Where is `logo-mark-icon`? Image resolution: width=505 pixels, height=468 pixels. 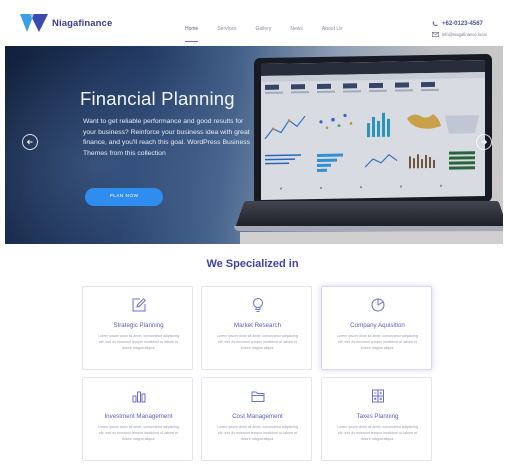 logo-mark-icon is located at coordinates (34, 23).